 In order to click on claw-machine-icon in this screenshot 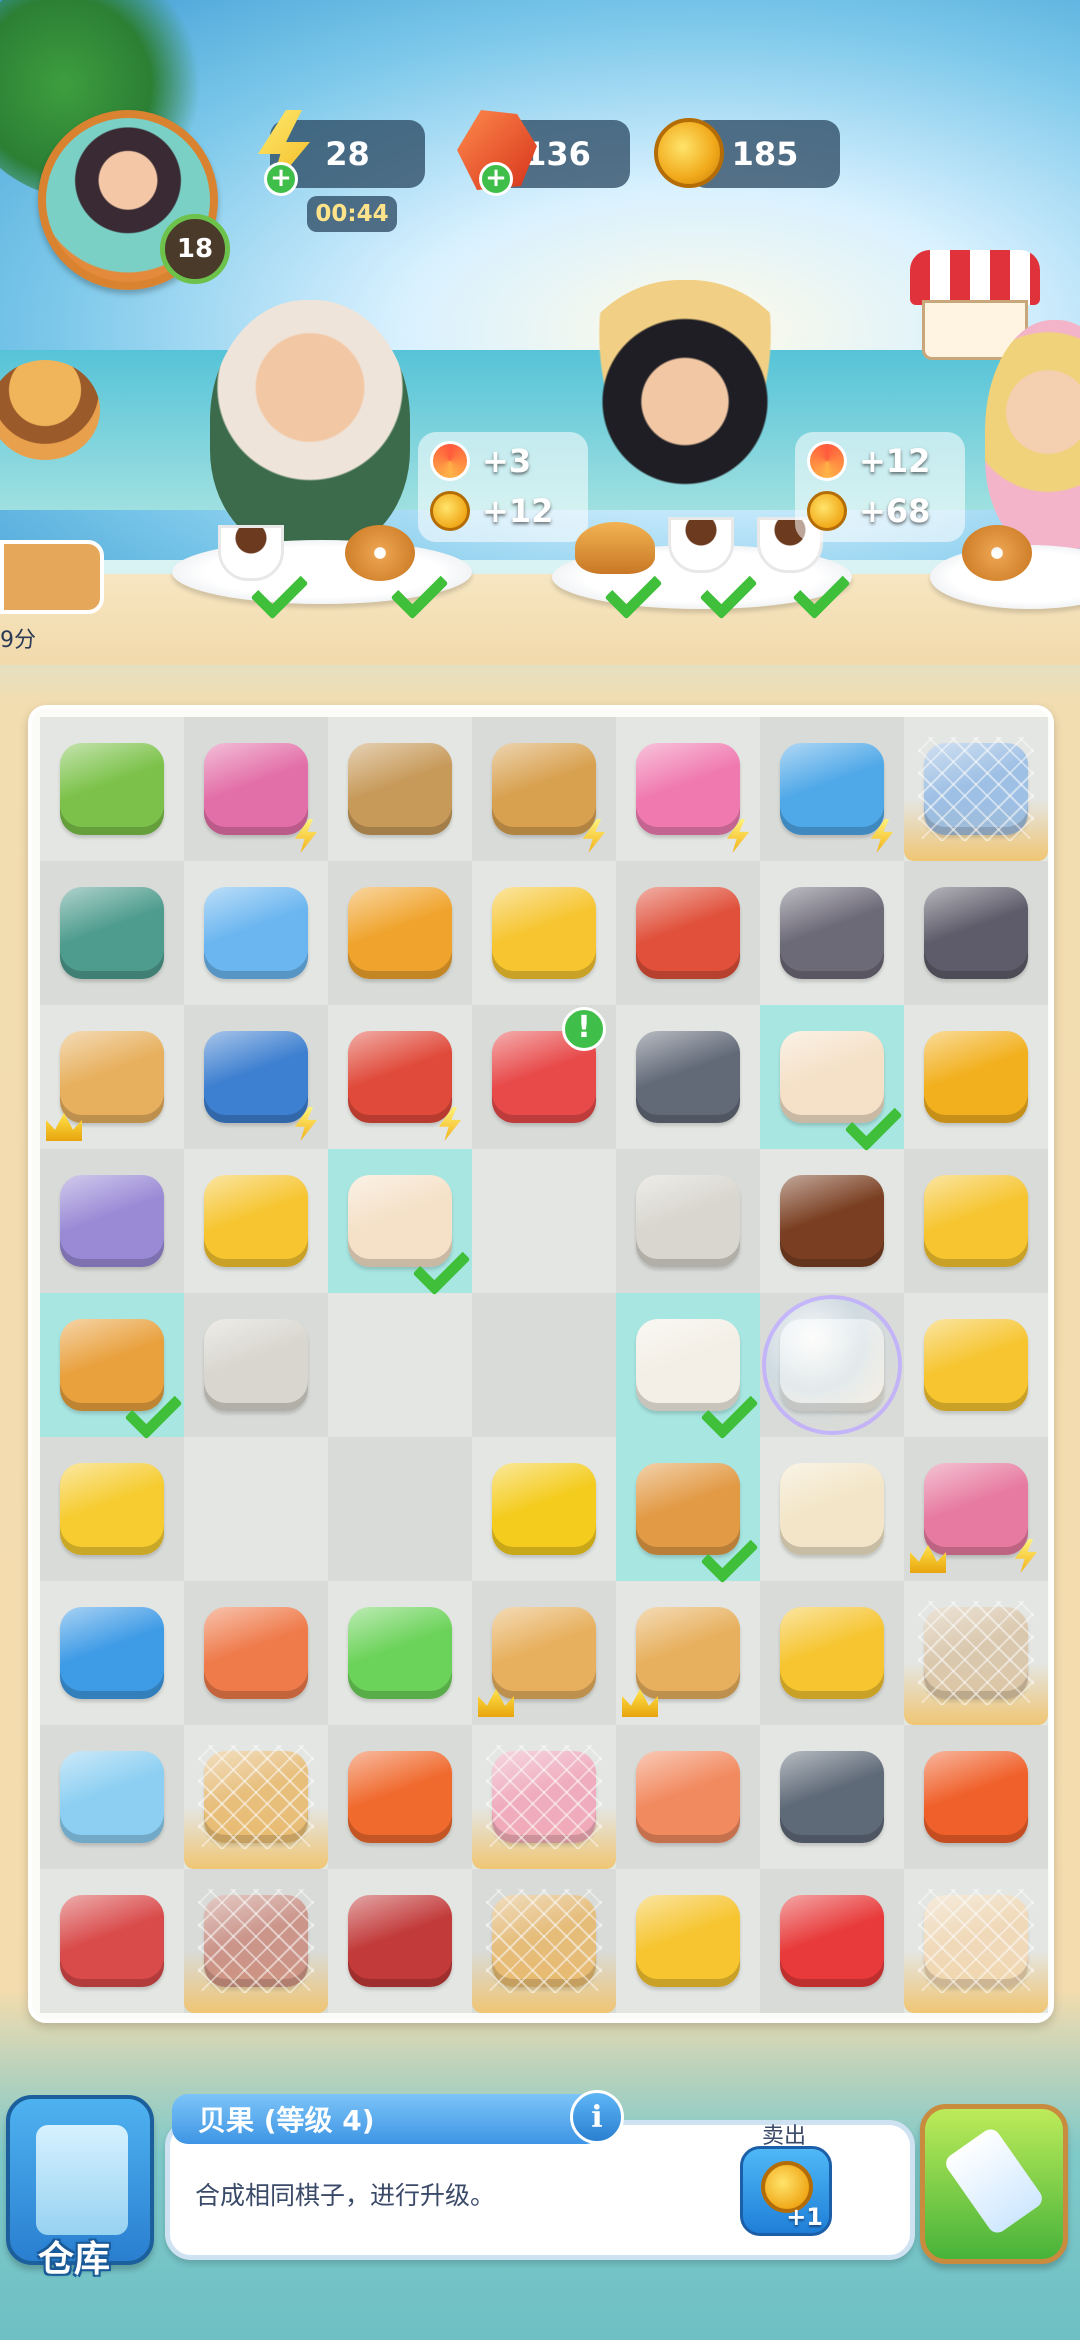, I will do `click(256, 789)`.